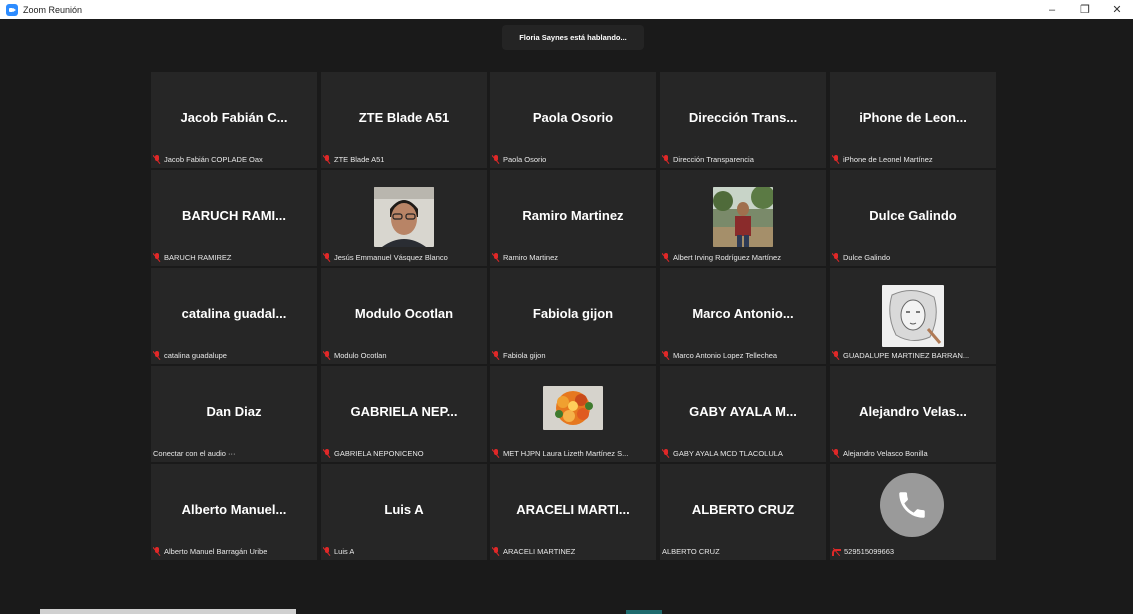  Describe the element at coordinates (721, 257) in the screenshot. I see `participant-name-label: Albert Irving Rodríguez Martínez` at that location.